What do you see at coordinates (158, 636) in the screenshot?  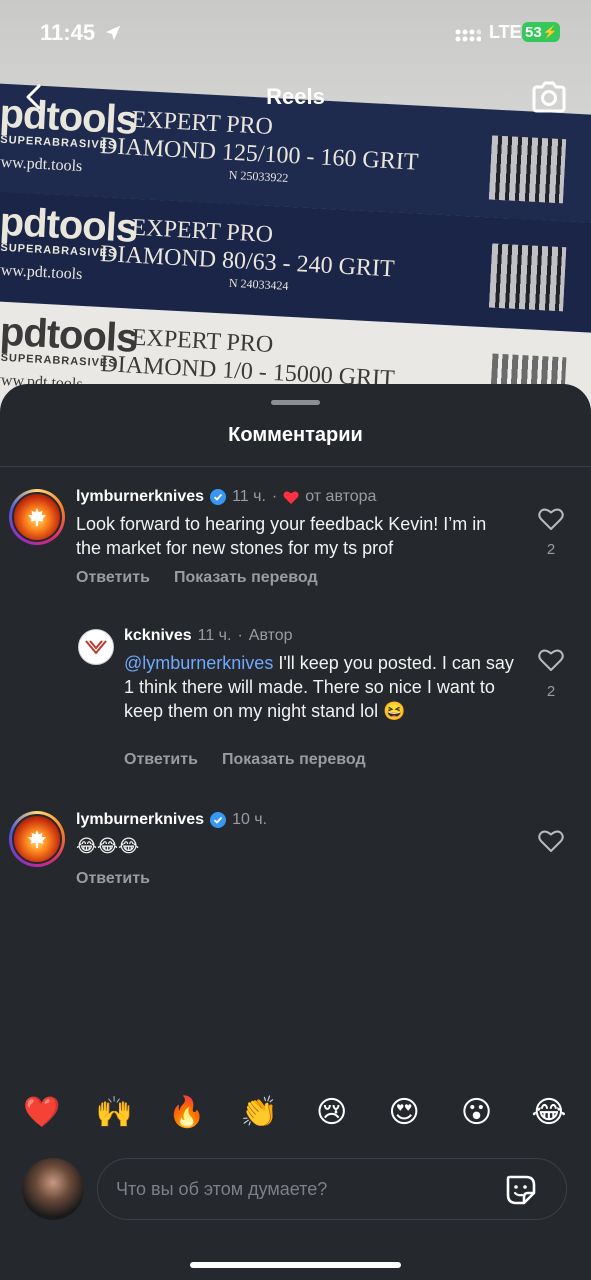 I see `username: kcknives` at bounding box center [158, 636].